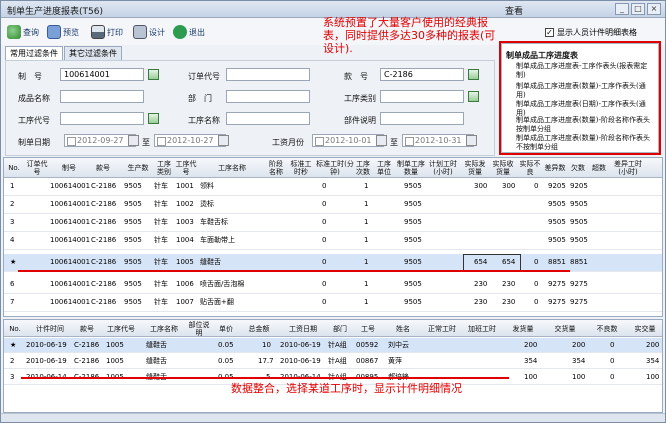 This screenshot has width=666, height=423. What do you see at coordinates (422, 118) in the screenshot?
I see `part-field` at bounding box center [422, 118].